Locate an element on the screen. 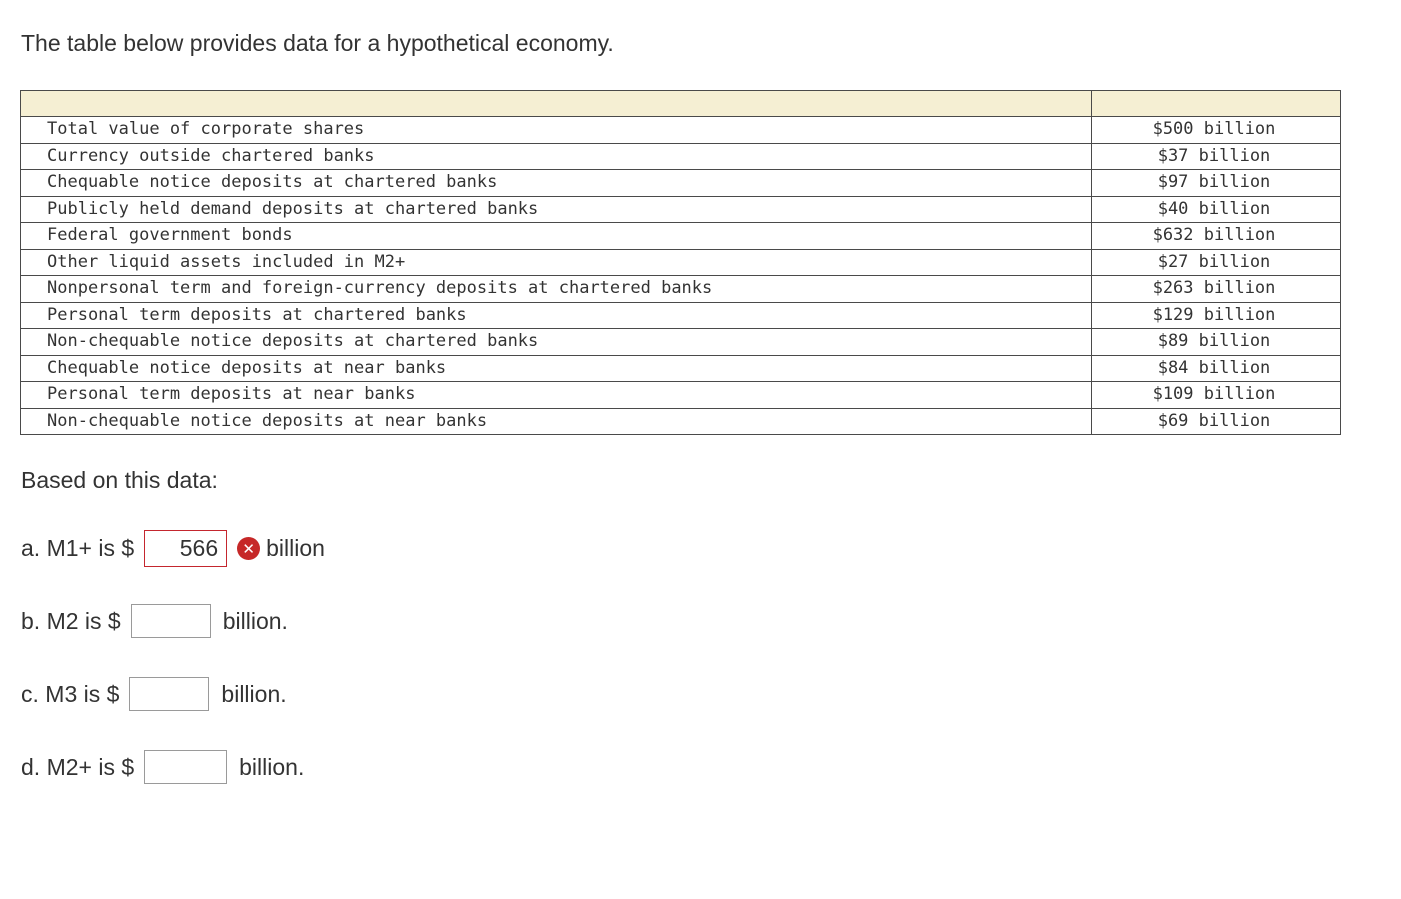 This screenshot has height=899, width=1401. header-cell-label is located at coordinates (556, 103).